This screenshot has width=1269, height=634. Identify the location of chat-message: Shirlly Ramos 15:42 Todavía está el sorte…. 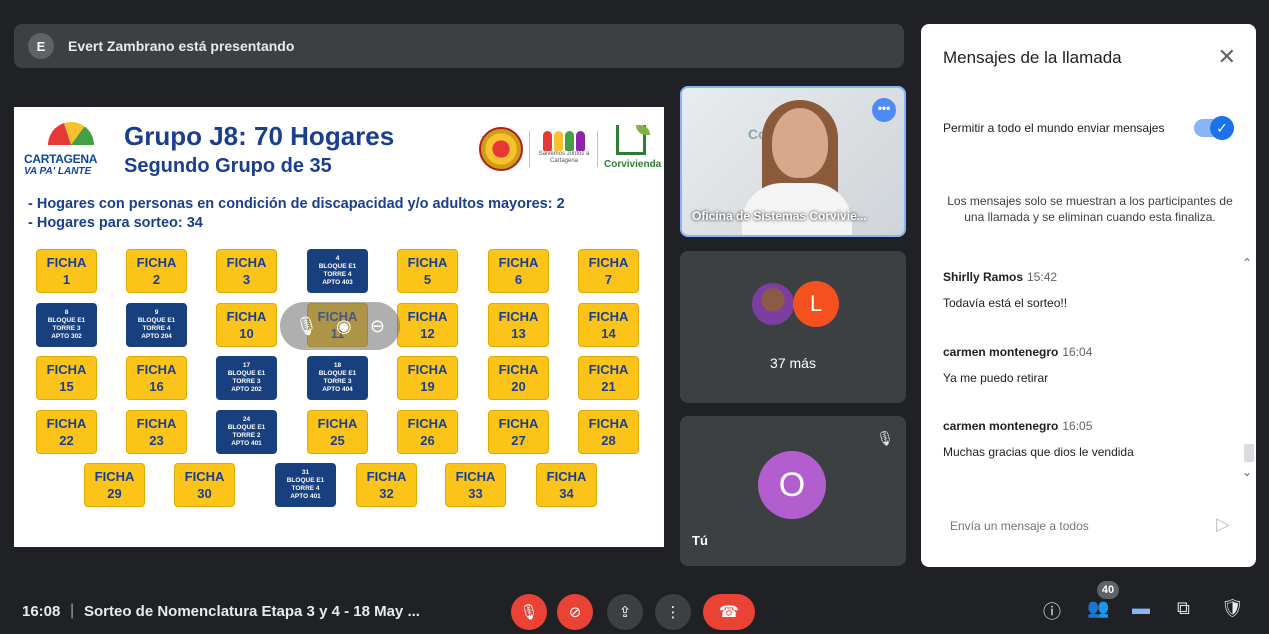
(1093, 289).